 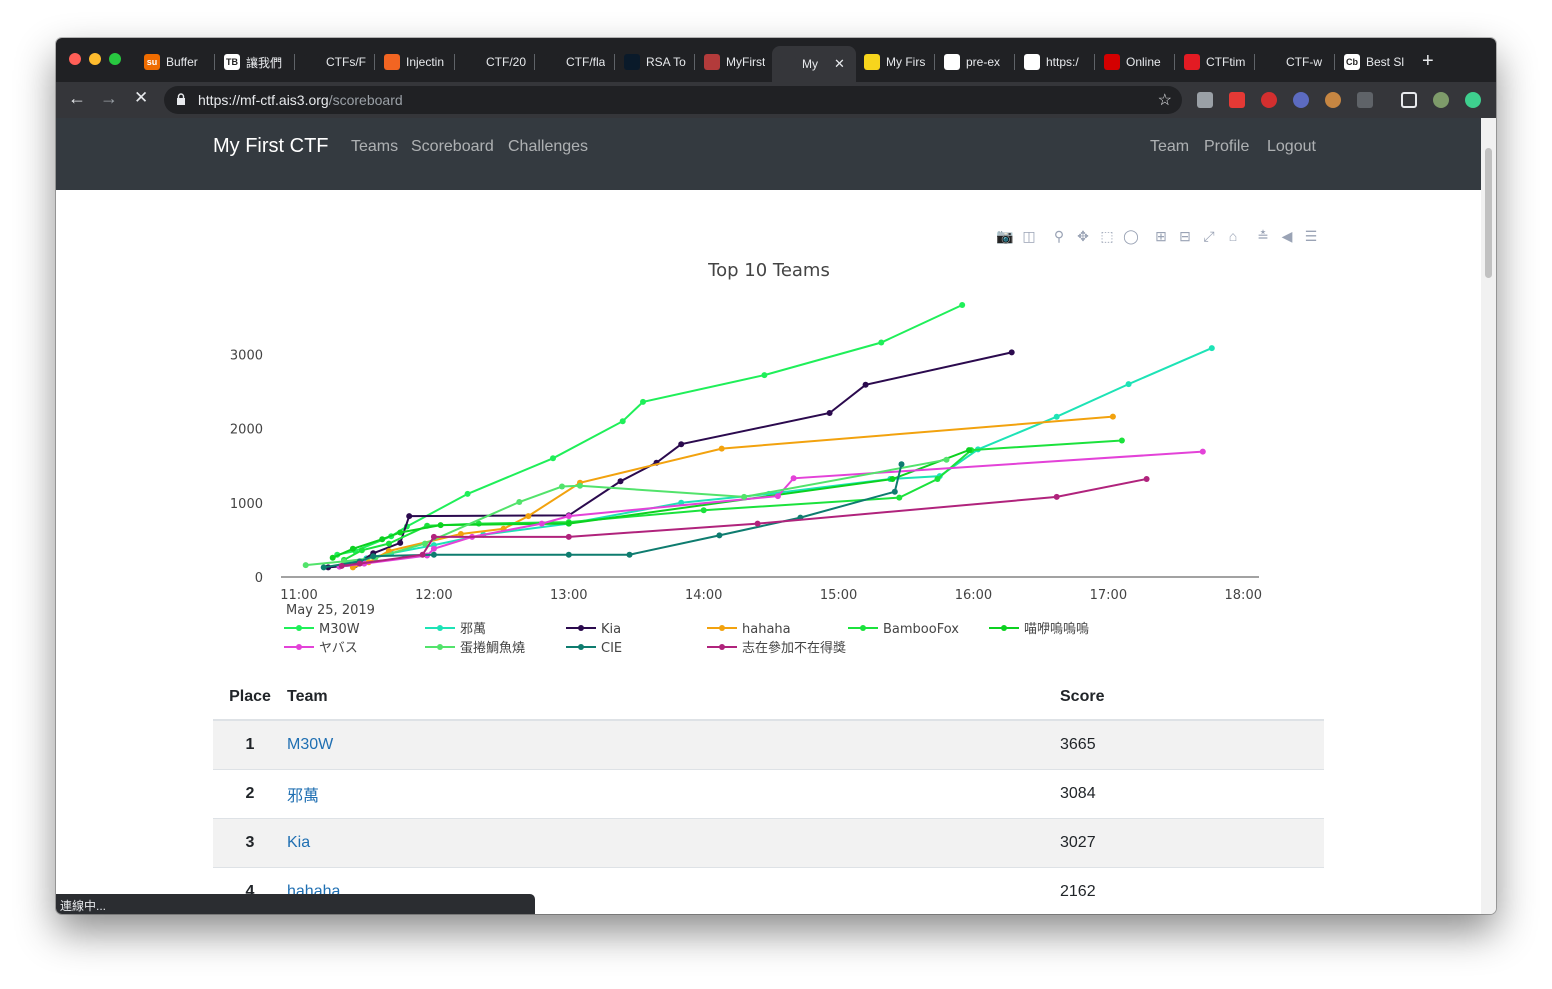 What do you see at coordinates (415, 62) in the screenshot?
I see `browser-tab: Injectin` at bounding box center [415, 62].